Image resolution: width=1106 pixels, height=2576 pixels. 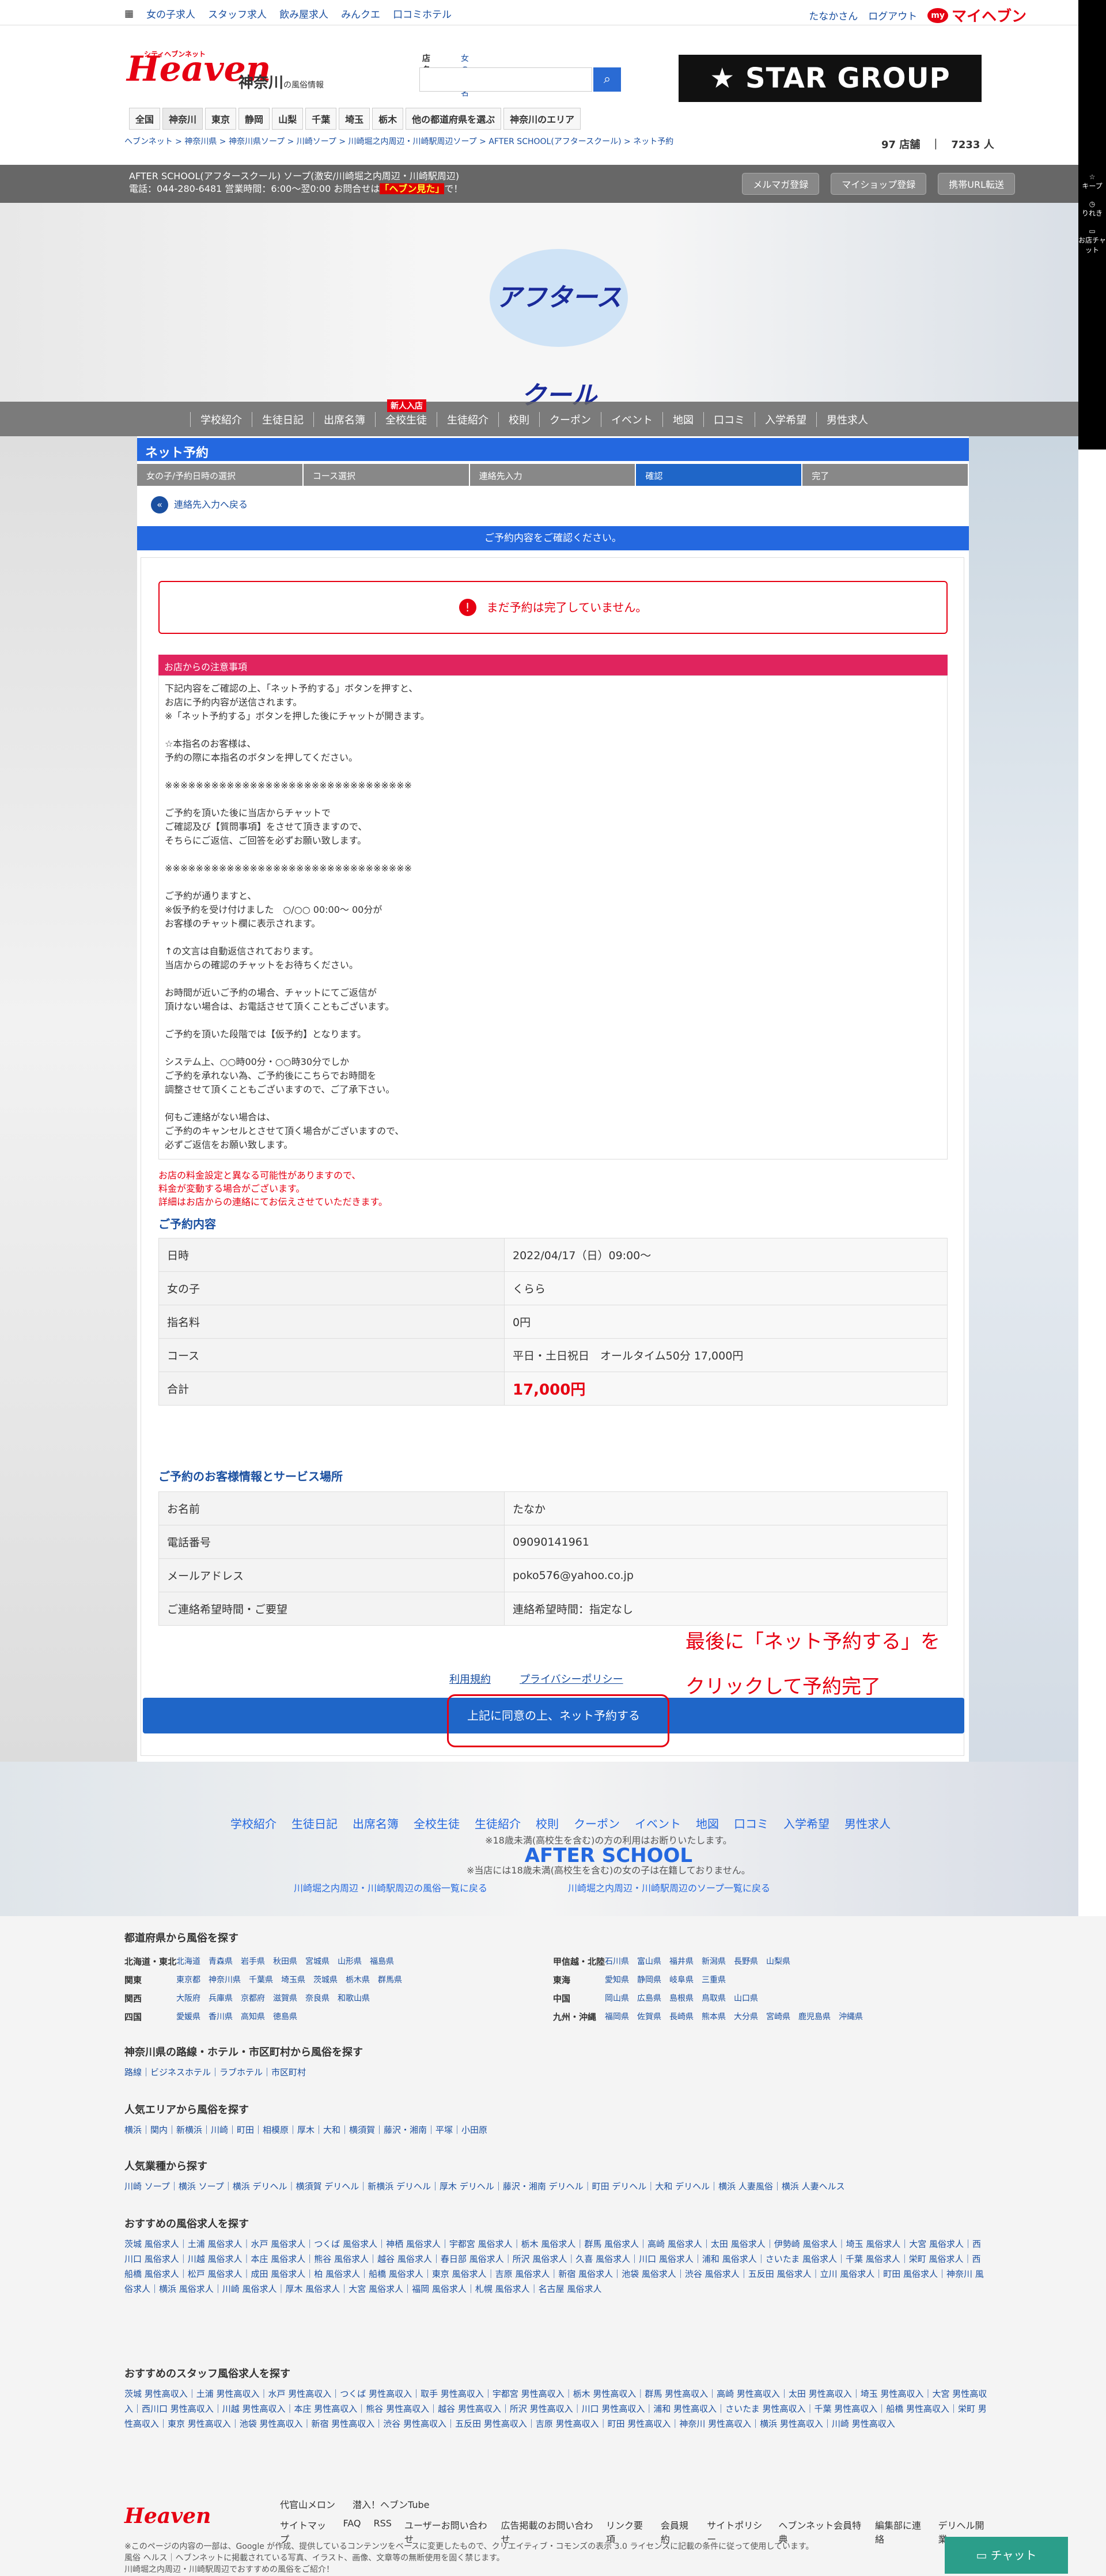 I want to click on pref-link: 栃木県, so click(x=358, y=1979).